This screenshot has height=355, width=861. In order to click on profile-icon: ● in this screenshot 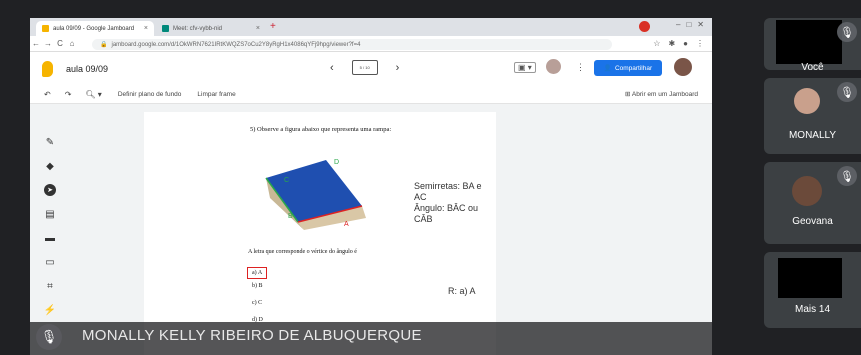, I will do `click(685, 43)`.